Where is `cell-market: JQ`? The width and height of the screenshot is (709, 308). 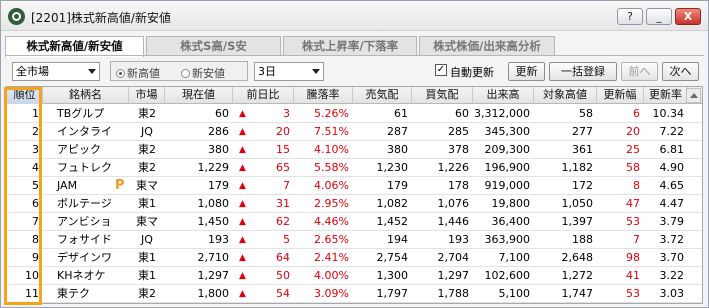 cell-market: JQ is located at coordinates (147, 239).